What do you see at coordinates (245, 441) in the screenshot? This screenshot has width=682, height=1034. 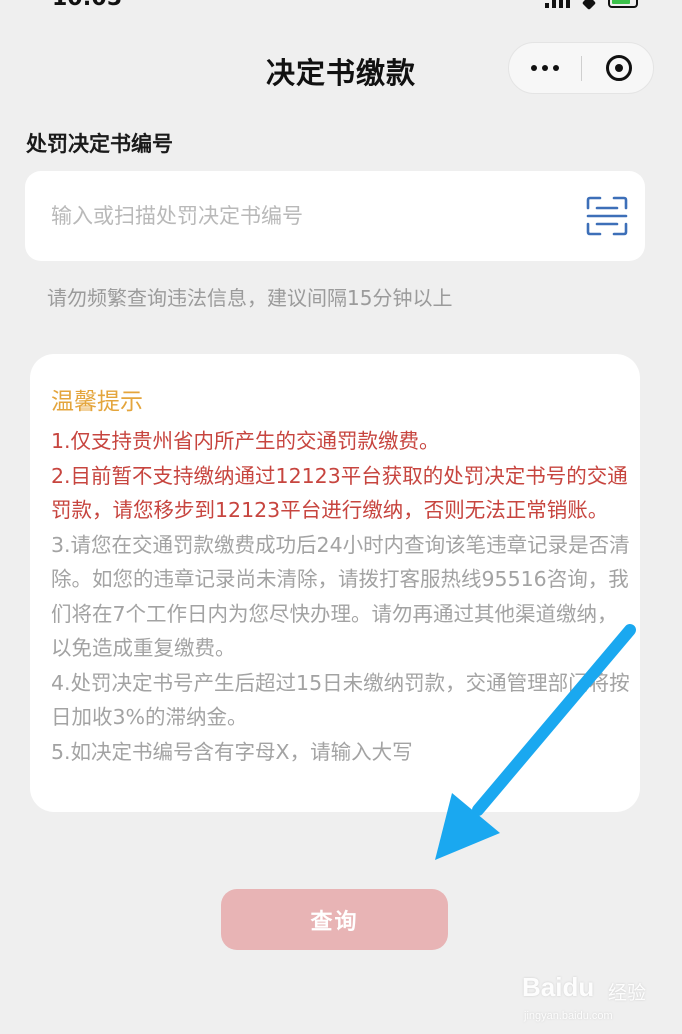 I see `tip-item: 1.仅支持贵州省内所产生的交通罚款缴费。` at bounding box center [245, 441].